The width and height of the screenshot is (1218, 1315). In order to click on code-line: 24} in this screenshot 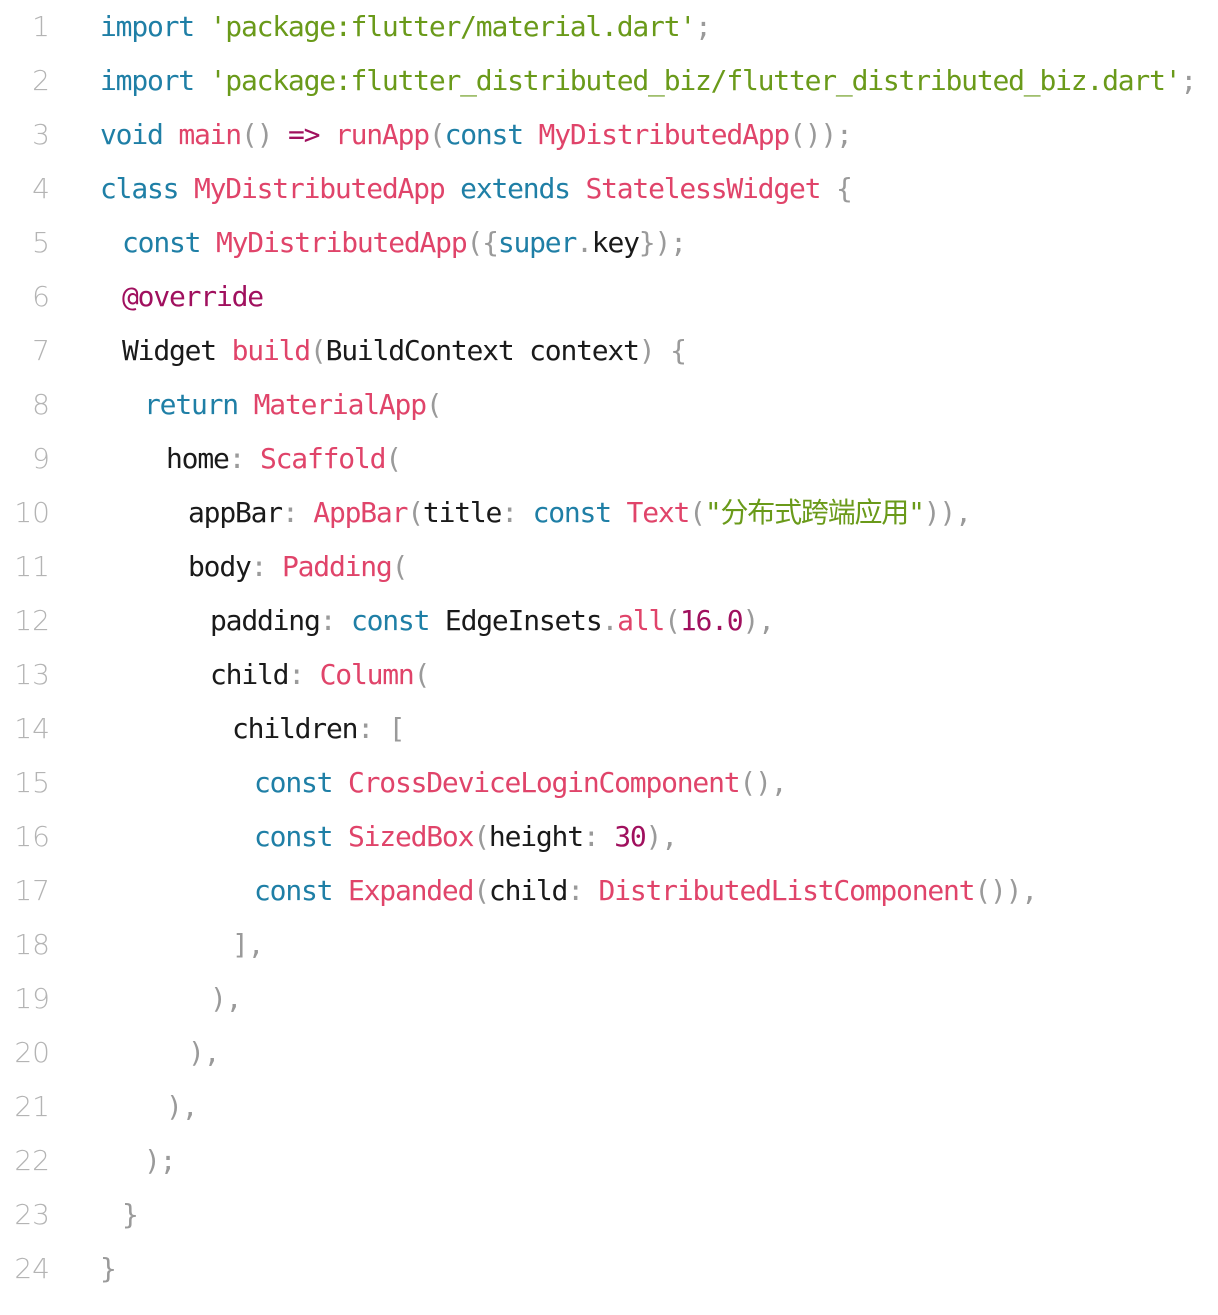, I will do `click(609, 1269)`.